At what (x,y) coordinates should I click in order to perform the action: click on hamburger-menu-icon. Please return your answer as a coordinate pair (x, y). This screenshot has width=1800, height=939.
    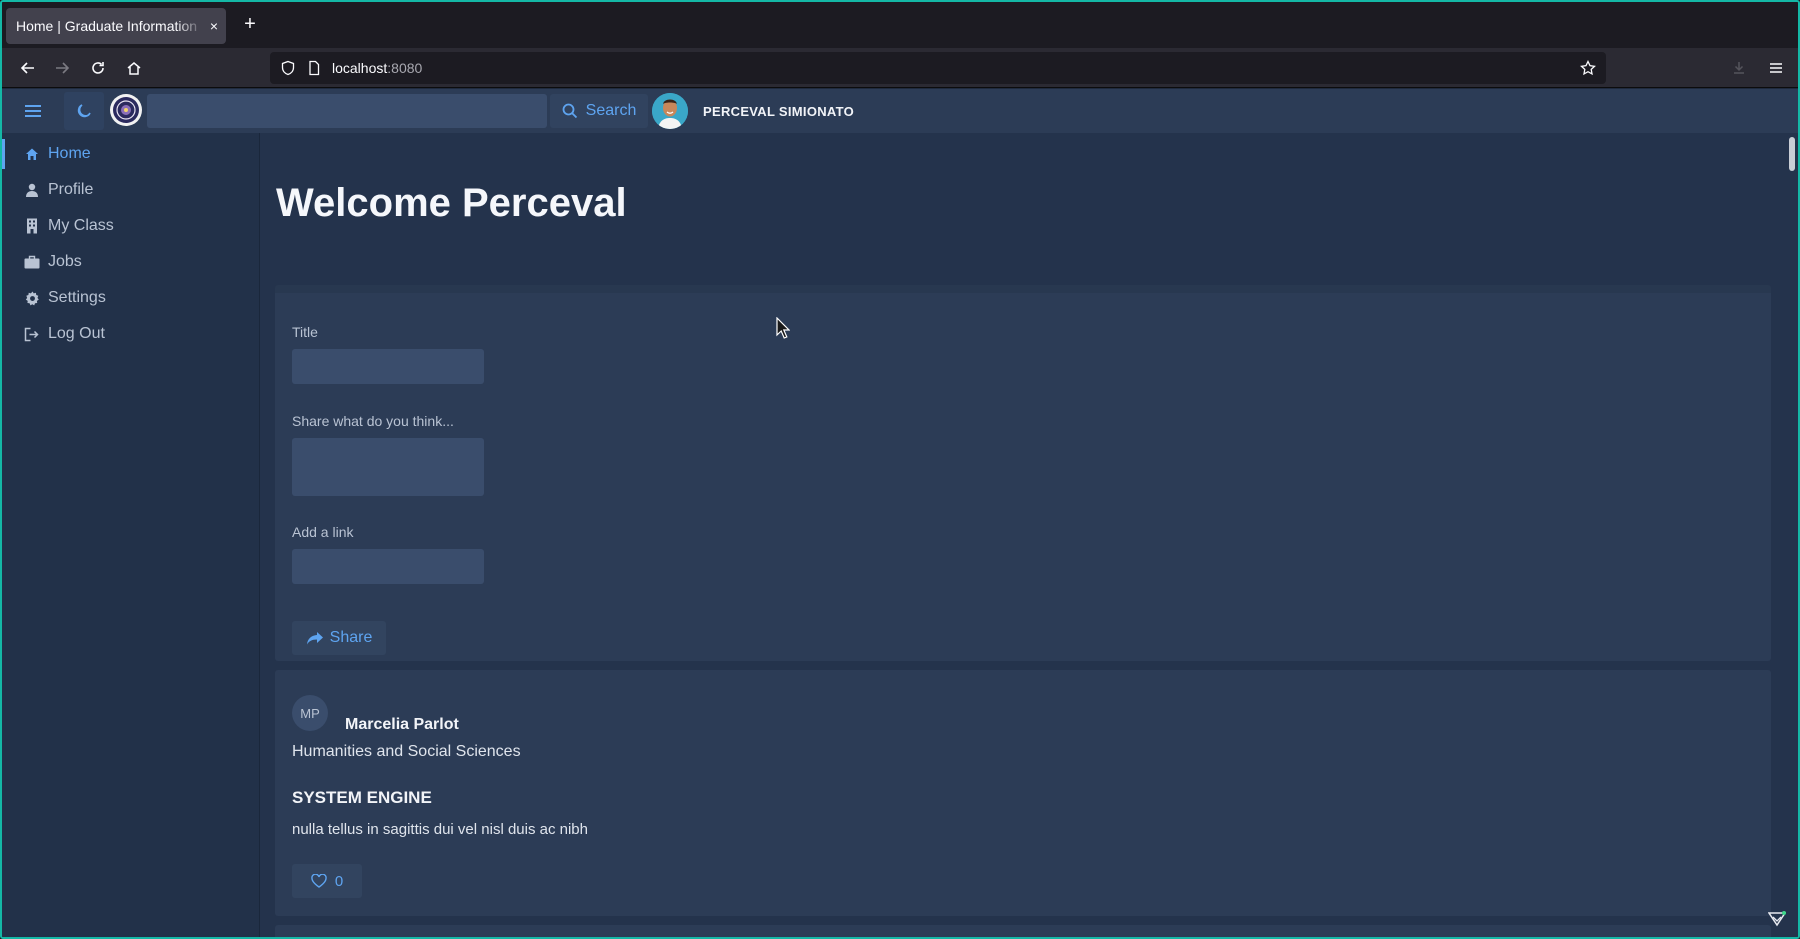
    Looking at the image, I should click on (33, 111).